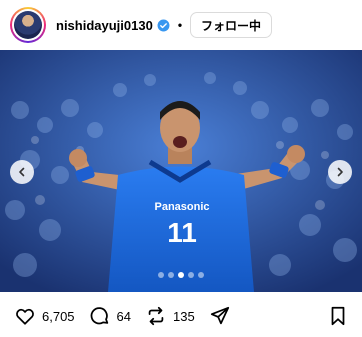 The image size is (362, 337). I want to click on verified-badge-icon, so click(163, 25).